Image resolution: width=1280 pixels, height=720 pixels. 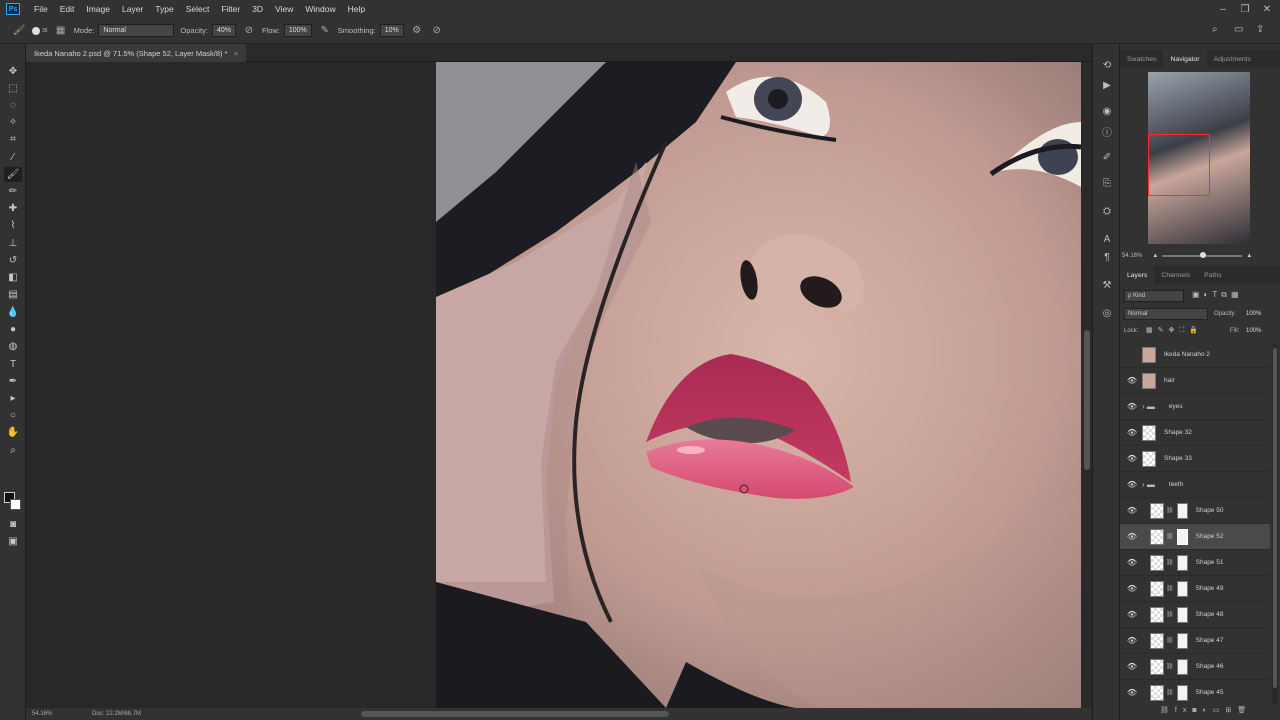 What do you see at coordinates (136, 30) in the screenshot?
I see `mode-select: Normal` at bounding box center [136, 30].